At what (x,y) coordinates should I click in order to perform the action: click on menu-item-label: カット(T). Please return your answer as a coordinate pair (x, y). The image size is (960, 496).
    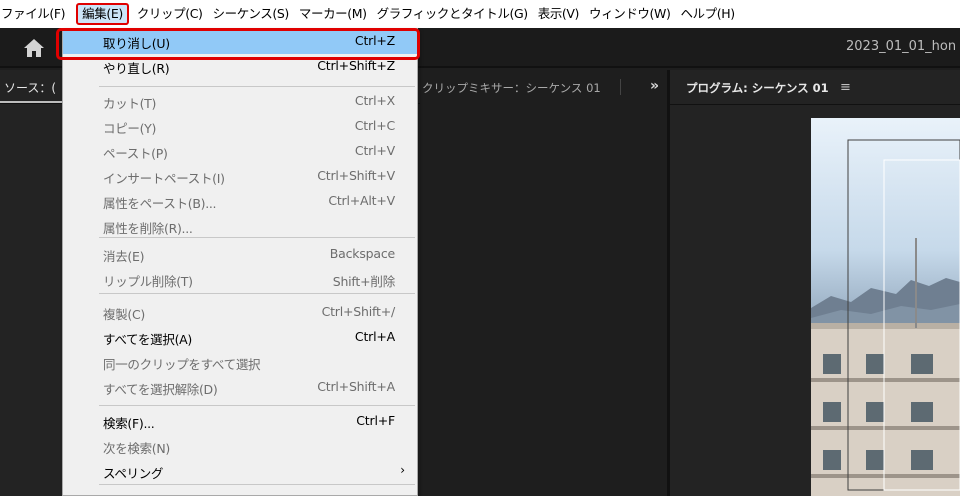
    Looking at the image, I should click on (130, 103).